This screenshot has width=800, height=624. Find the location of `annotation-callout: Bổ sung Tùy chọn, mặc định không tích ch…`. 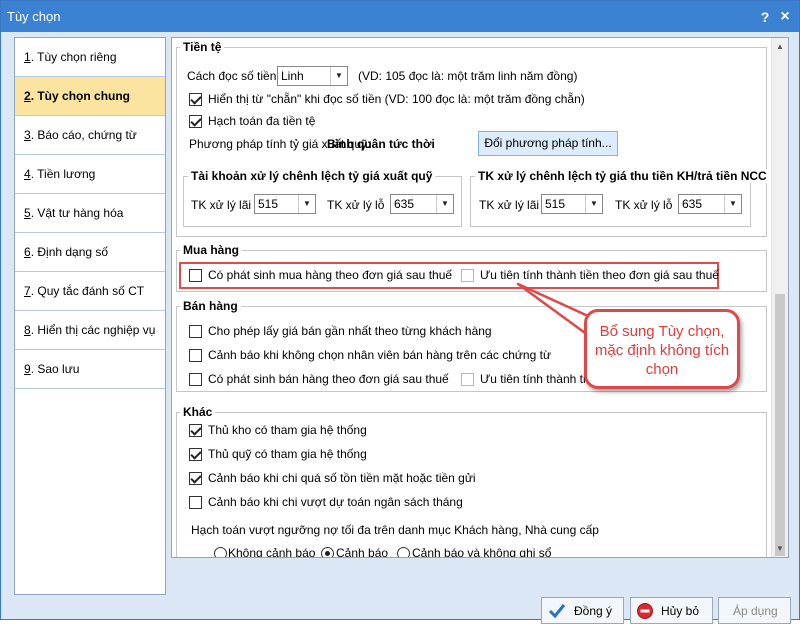

annotation-callout: Bổ sung Tùy chọn, mặc định không tích ch… is located at coordinates (662, 349).